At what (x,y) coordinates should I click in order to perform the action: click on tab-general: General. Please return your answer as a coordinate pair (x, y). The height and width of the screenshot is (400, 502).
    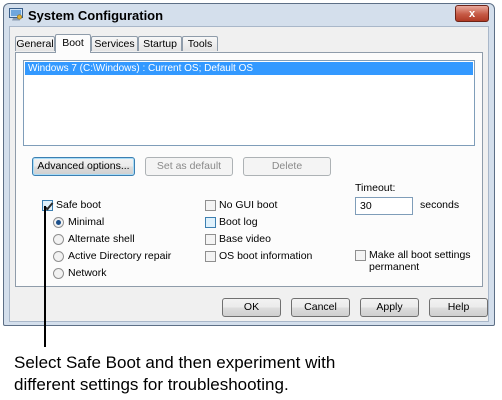
    Looking at the image, I should click on (35, 43).